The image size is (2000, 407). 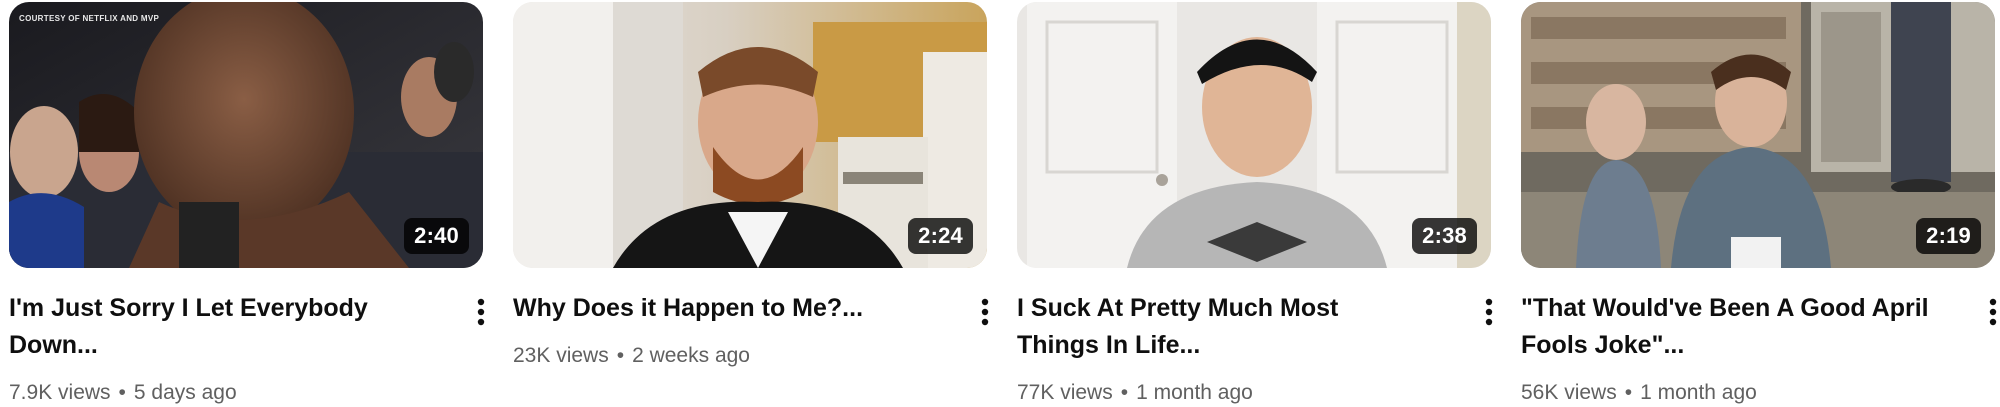 What do you see at coordinates (691, 355) in the screenshot?
I see `upload-age: 2 weeks ago` at bounding box center [691, 355].